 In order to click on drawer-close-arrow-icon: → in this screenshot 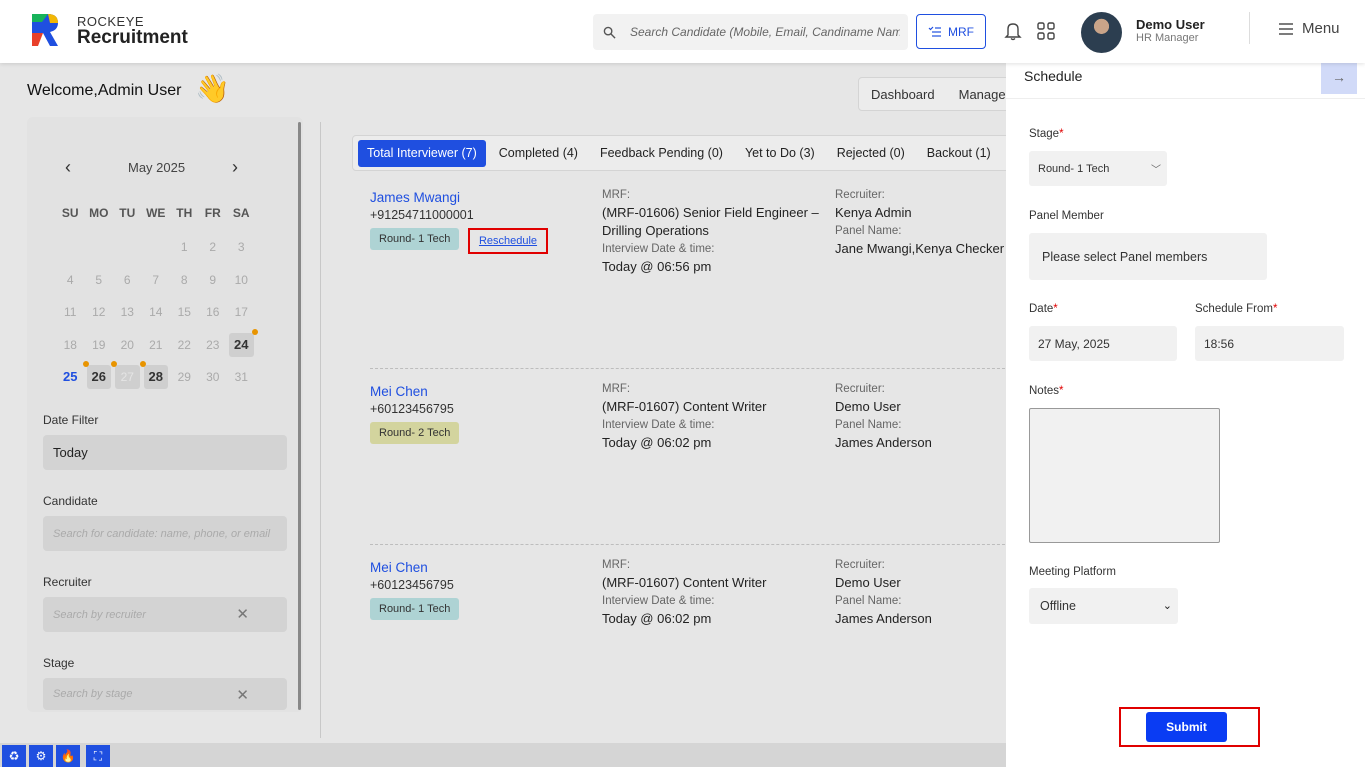, I will do `click(1339, 76)`.